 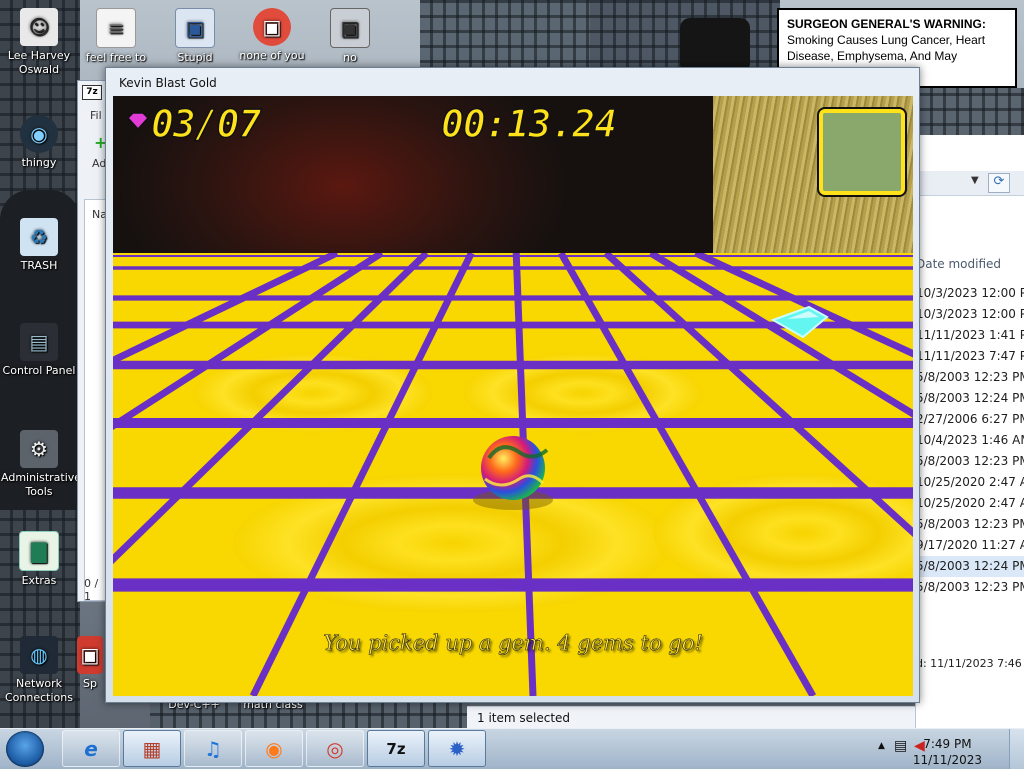 What do you see at coordinates (970, 419) in the screenshot?
I see `file-row: 2/27/2006 6:27 PM` at bounding box center [970, 419].